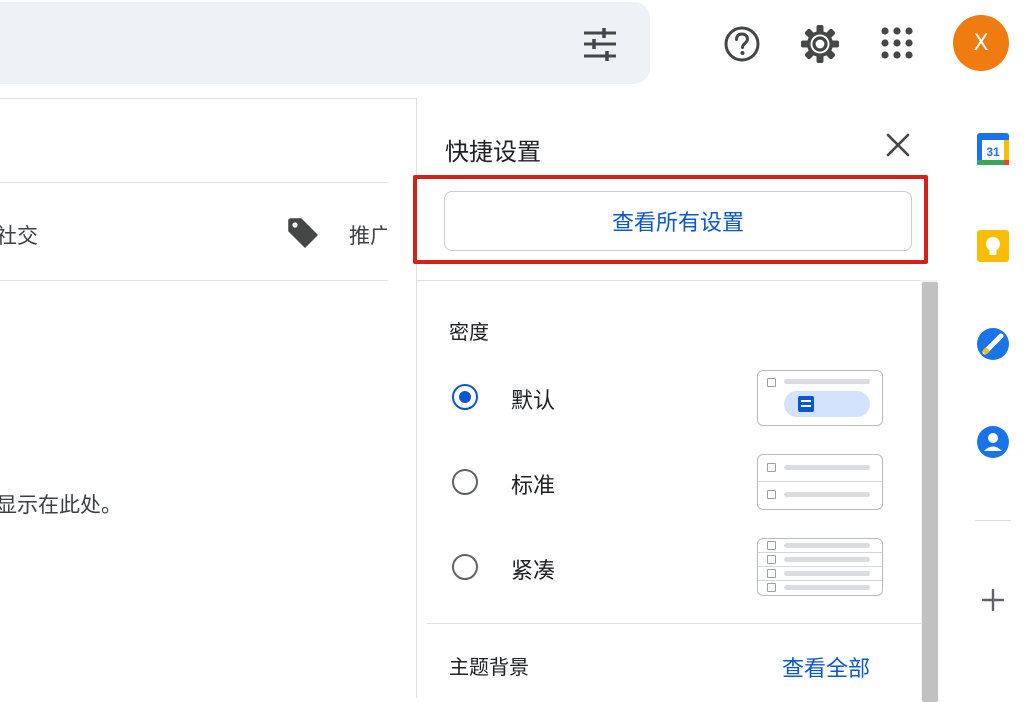 This screenshot has height=702, width=1024. What do you see at coordinates (368, 235) in the screenshot?
I see `tab-promotions: 推广` at bounding box center [368, 235].